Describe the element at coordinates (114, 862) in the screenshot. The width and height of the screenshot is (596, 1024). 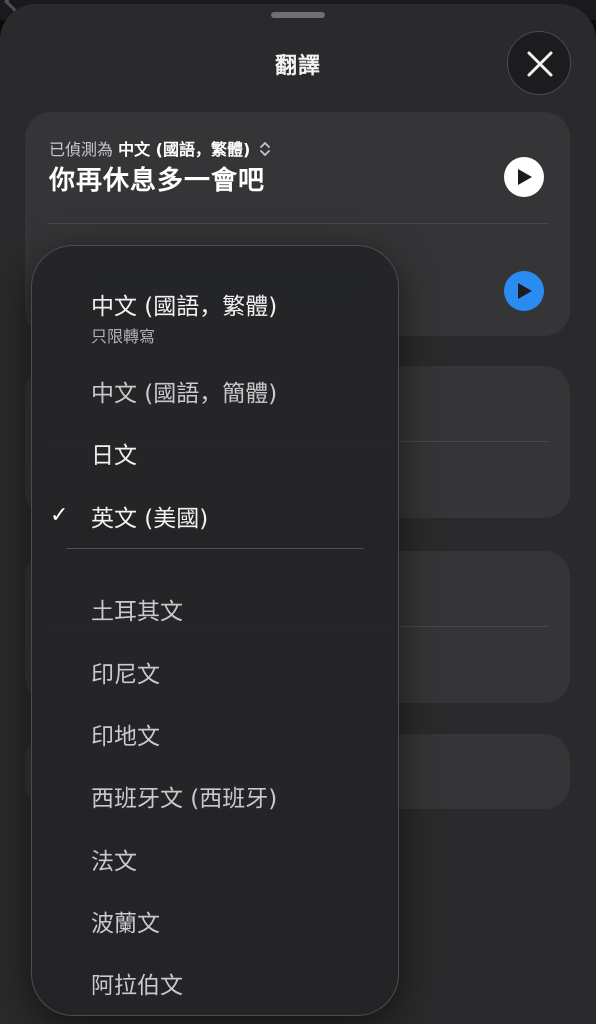
I see `menu-item-label: 法文` at that location.